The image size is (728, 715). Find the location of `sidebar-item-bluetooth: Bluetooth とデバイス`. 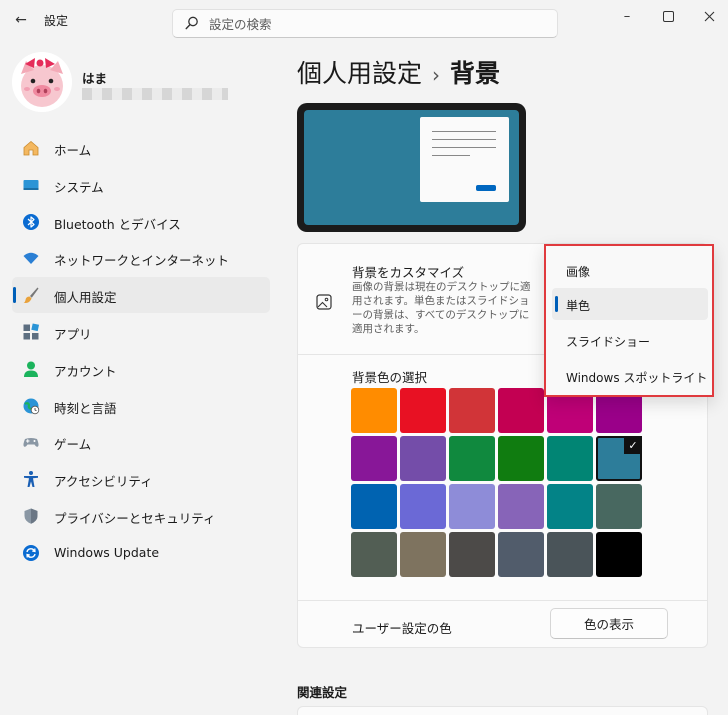

sidebar-item-bluetooth: Bluetooth とデバイス is located at coordinates (141, 222).